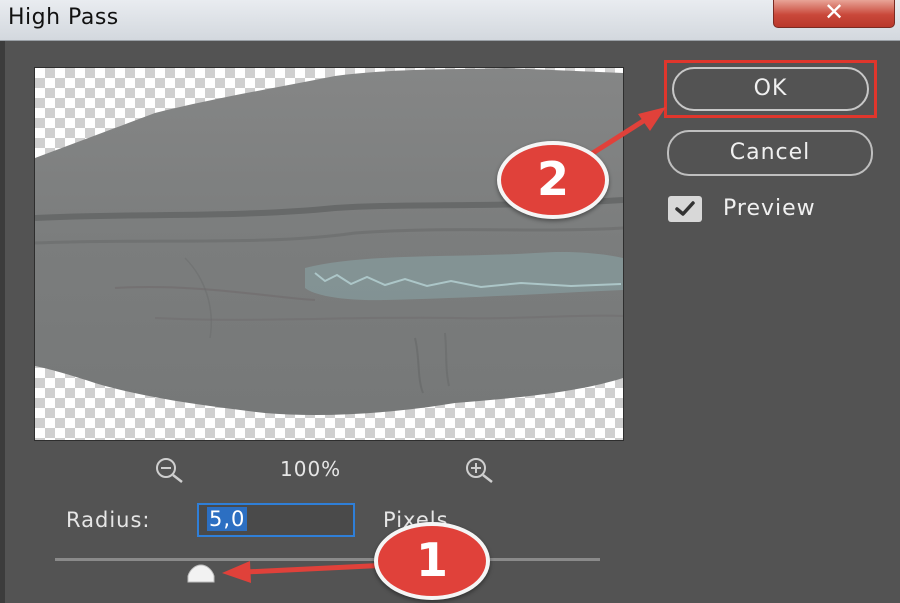 Image resolution: width=900 pixels, height=603 pixels. I want to click on title-bar: High Pass ✕, so click(450, 20).